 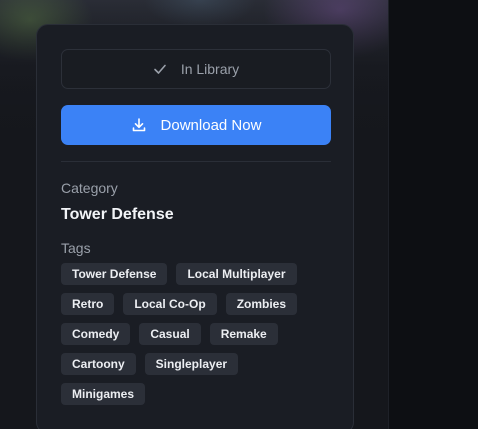 I want to click on tag-row: Cartoony Singleplayer, so click(x=196, y=364).